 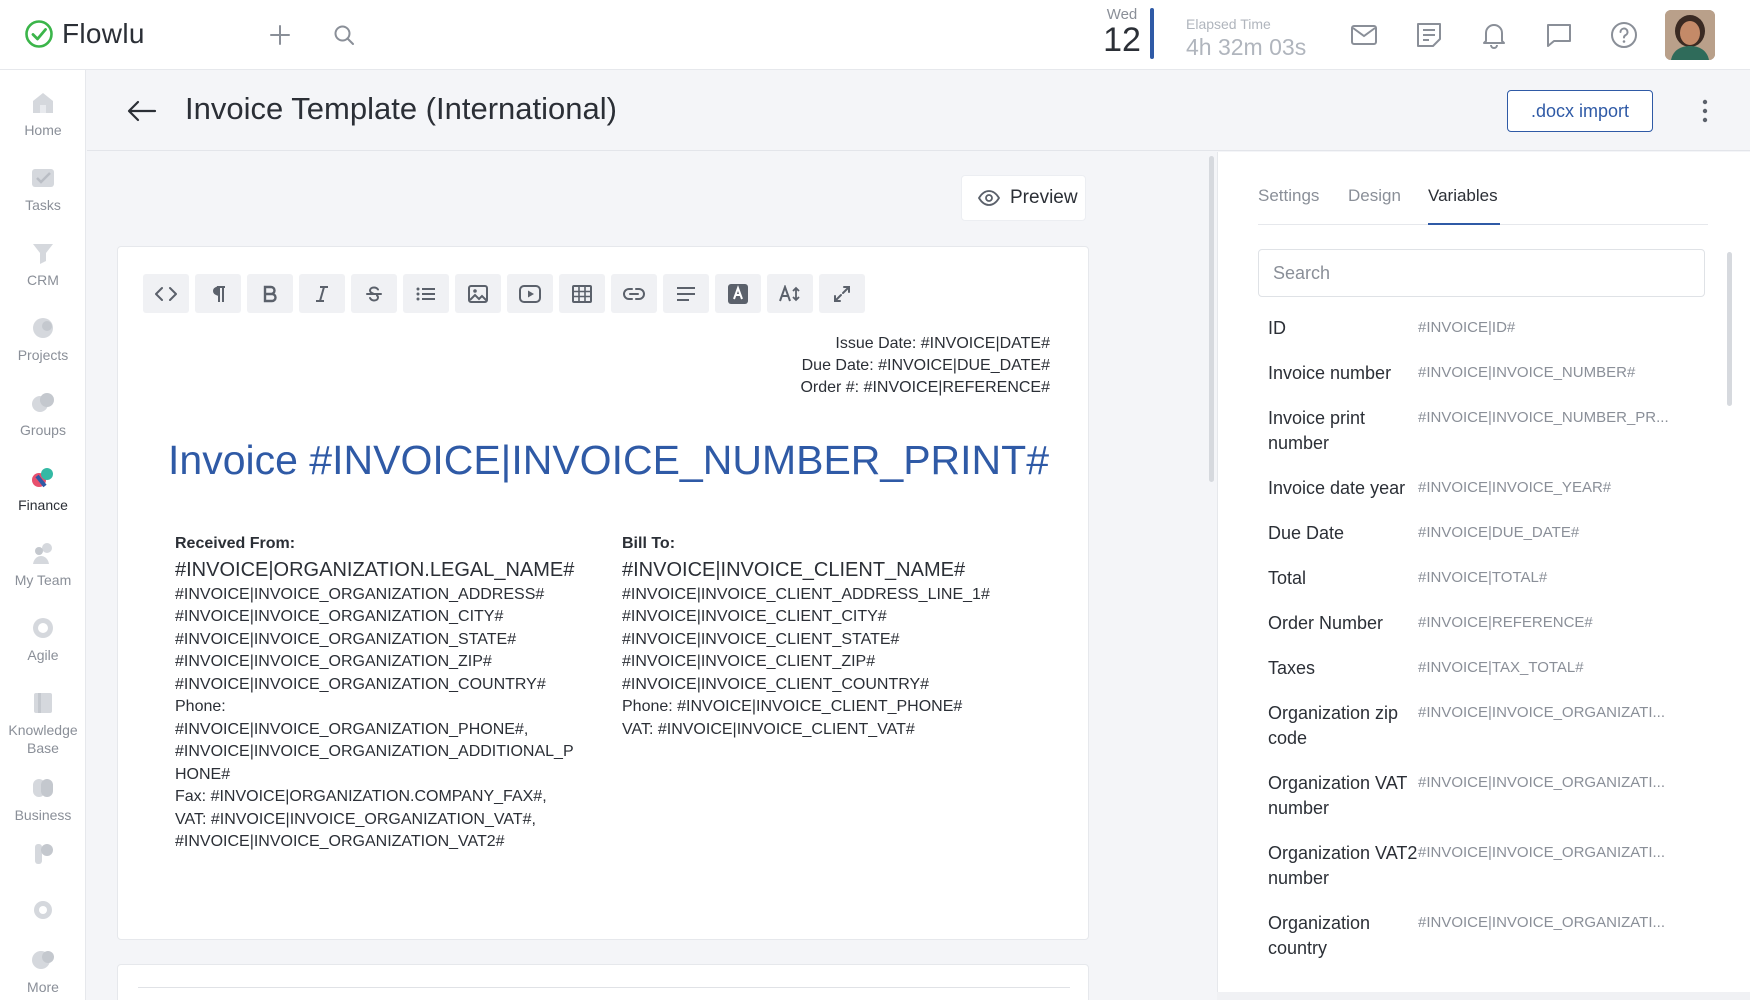 I want to click on invoice-title: Invoice #INVOICE|INVOICE_NUMBER_PRINT#, so click(x=608, y=460).